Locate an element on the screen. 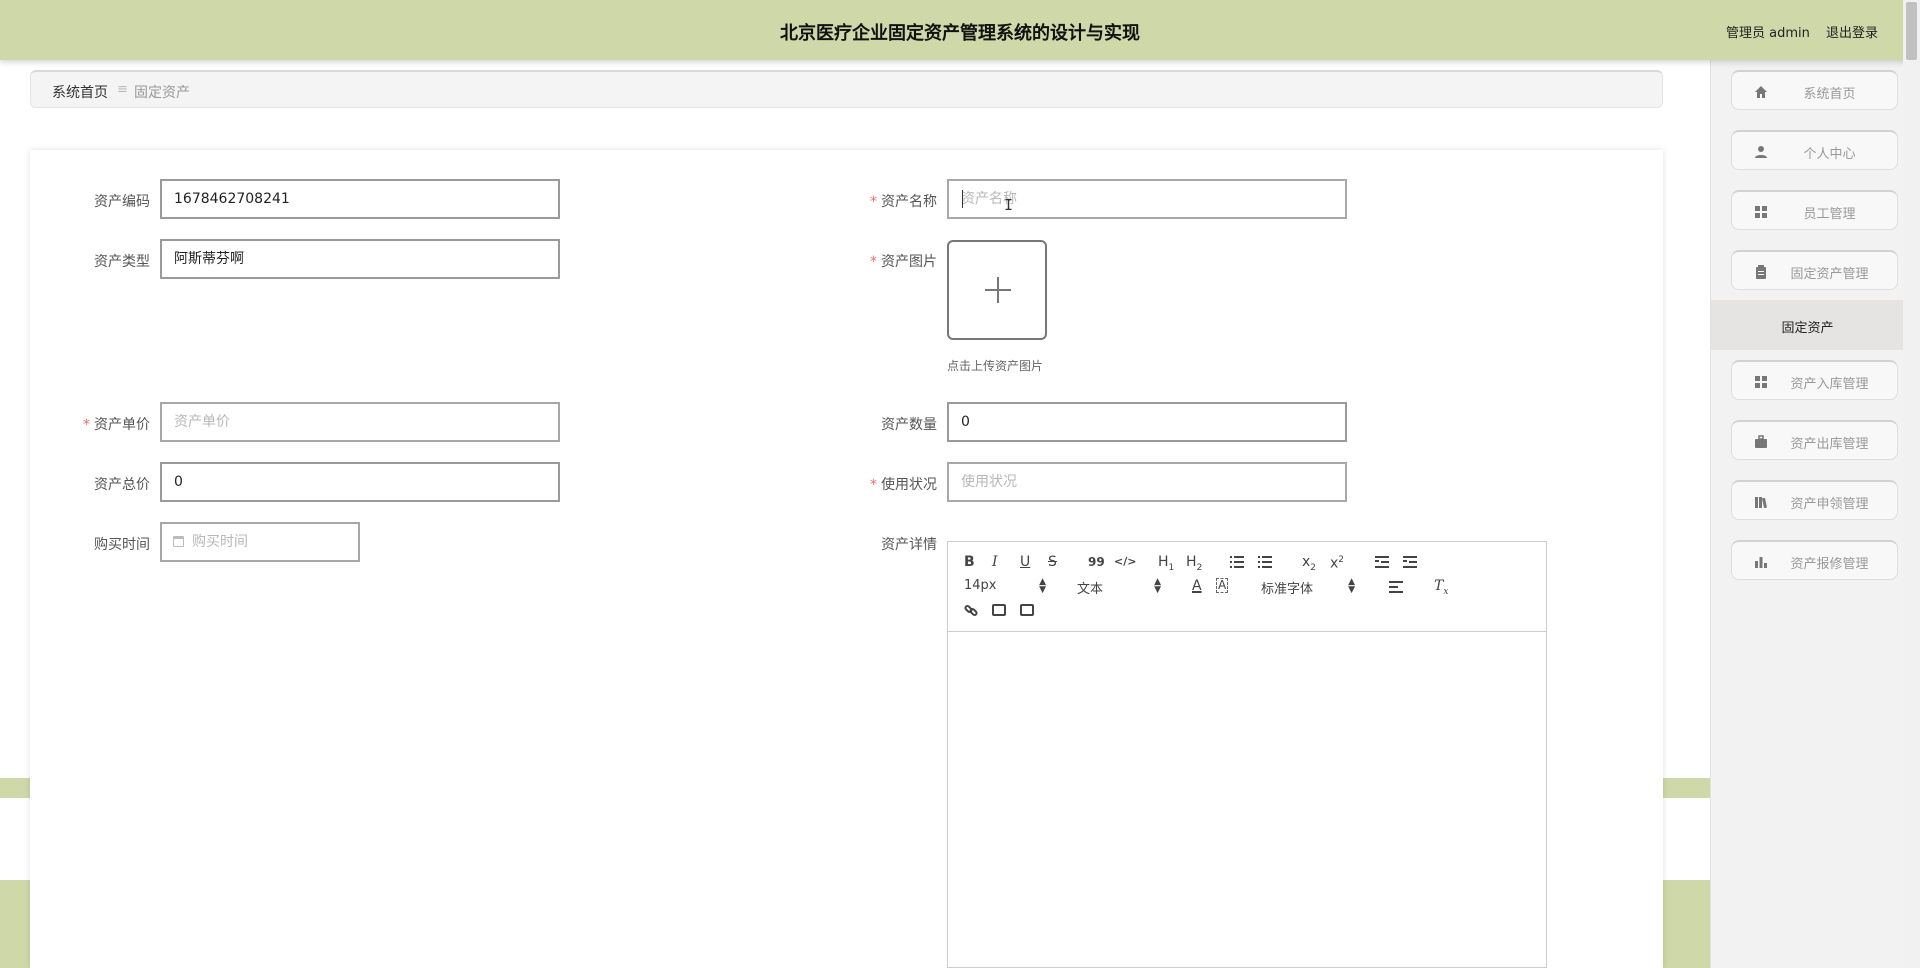 The image size is (1920, 968). bold-button: B is located at coordinates (969, 562).